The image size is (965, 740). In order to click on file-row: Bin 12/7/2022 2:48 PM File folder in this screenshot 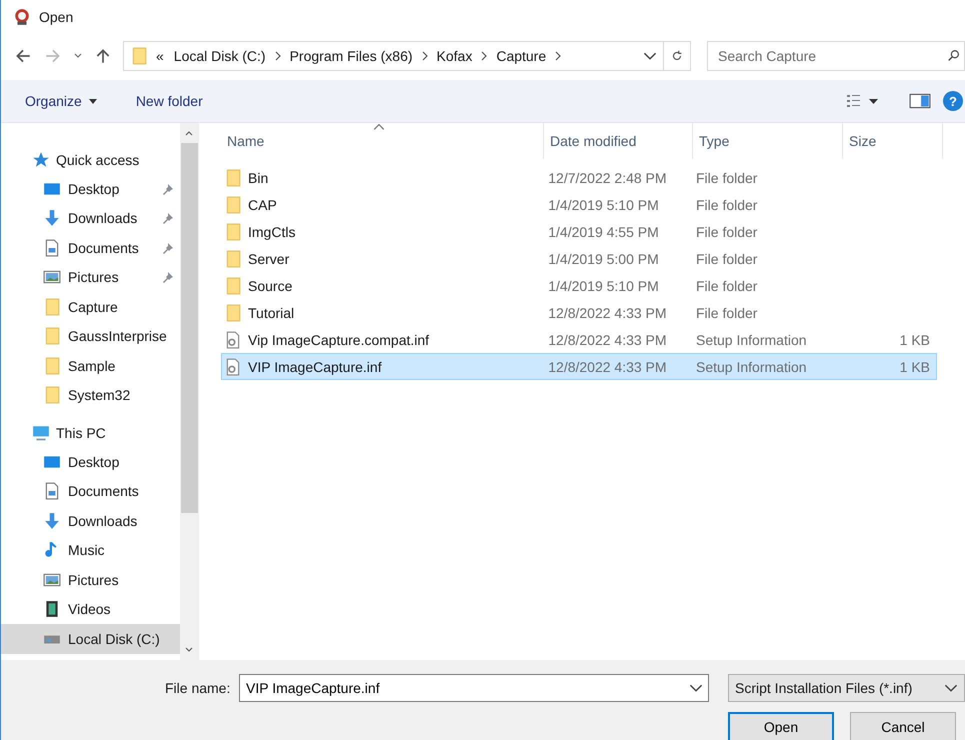, I will do `click(579, 177)`.